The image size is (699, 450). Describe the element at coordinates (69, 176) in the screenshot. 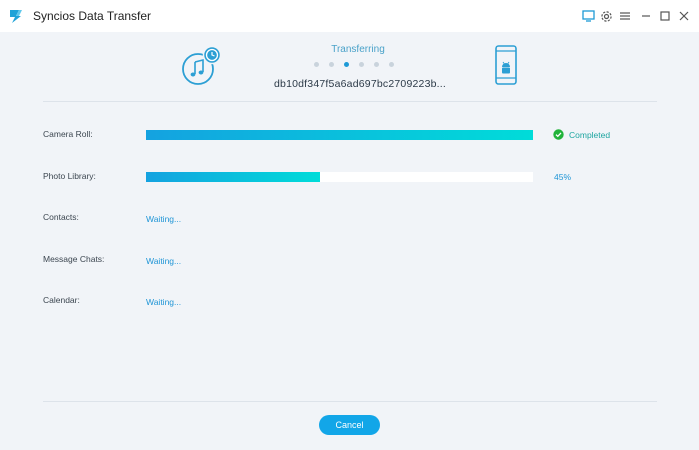

I see `item-label-photo-library: Photo Library:` at that location.